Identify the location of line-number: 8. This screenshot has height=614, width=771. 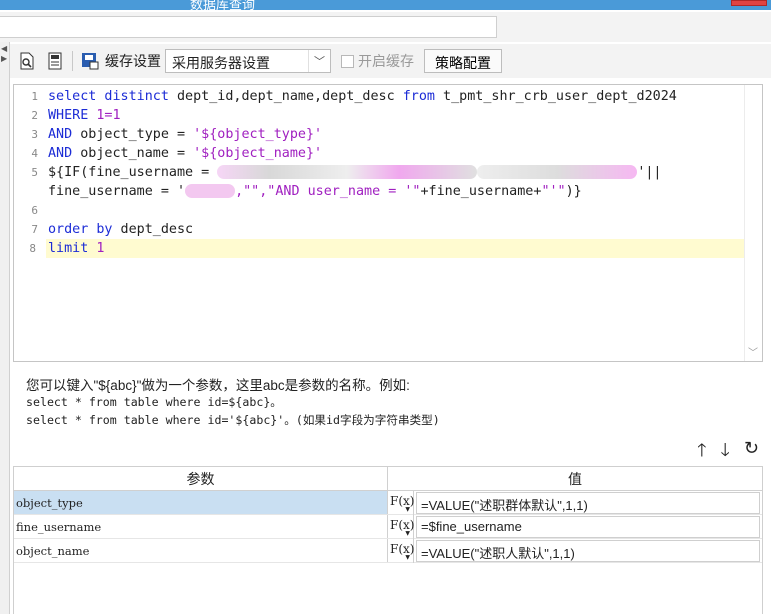
(32, 248).